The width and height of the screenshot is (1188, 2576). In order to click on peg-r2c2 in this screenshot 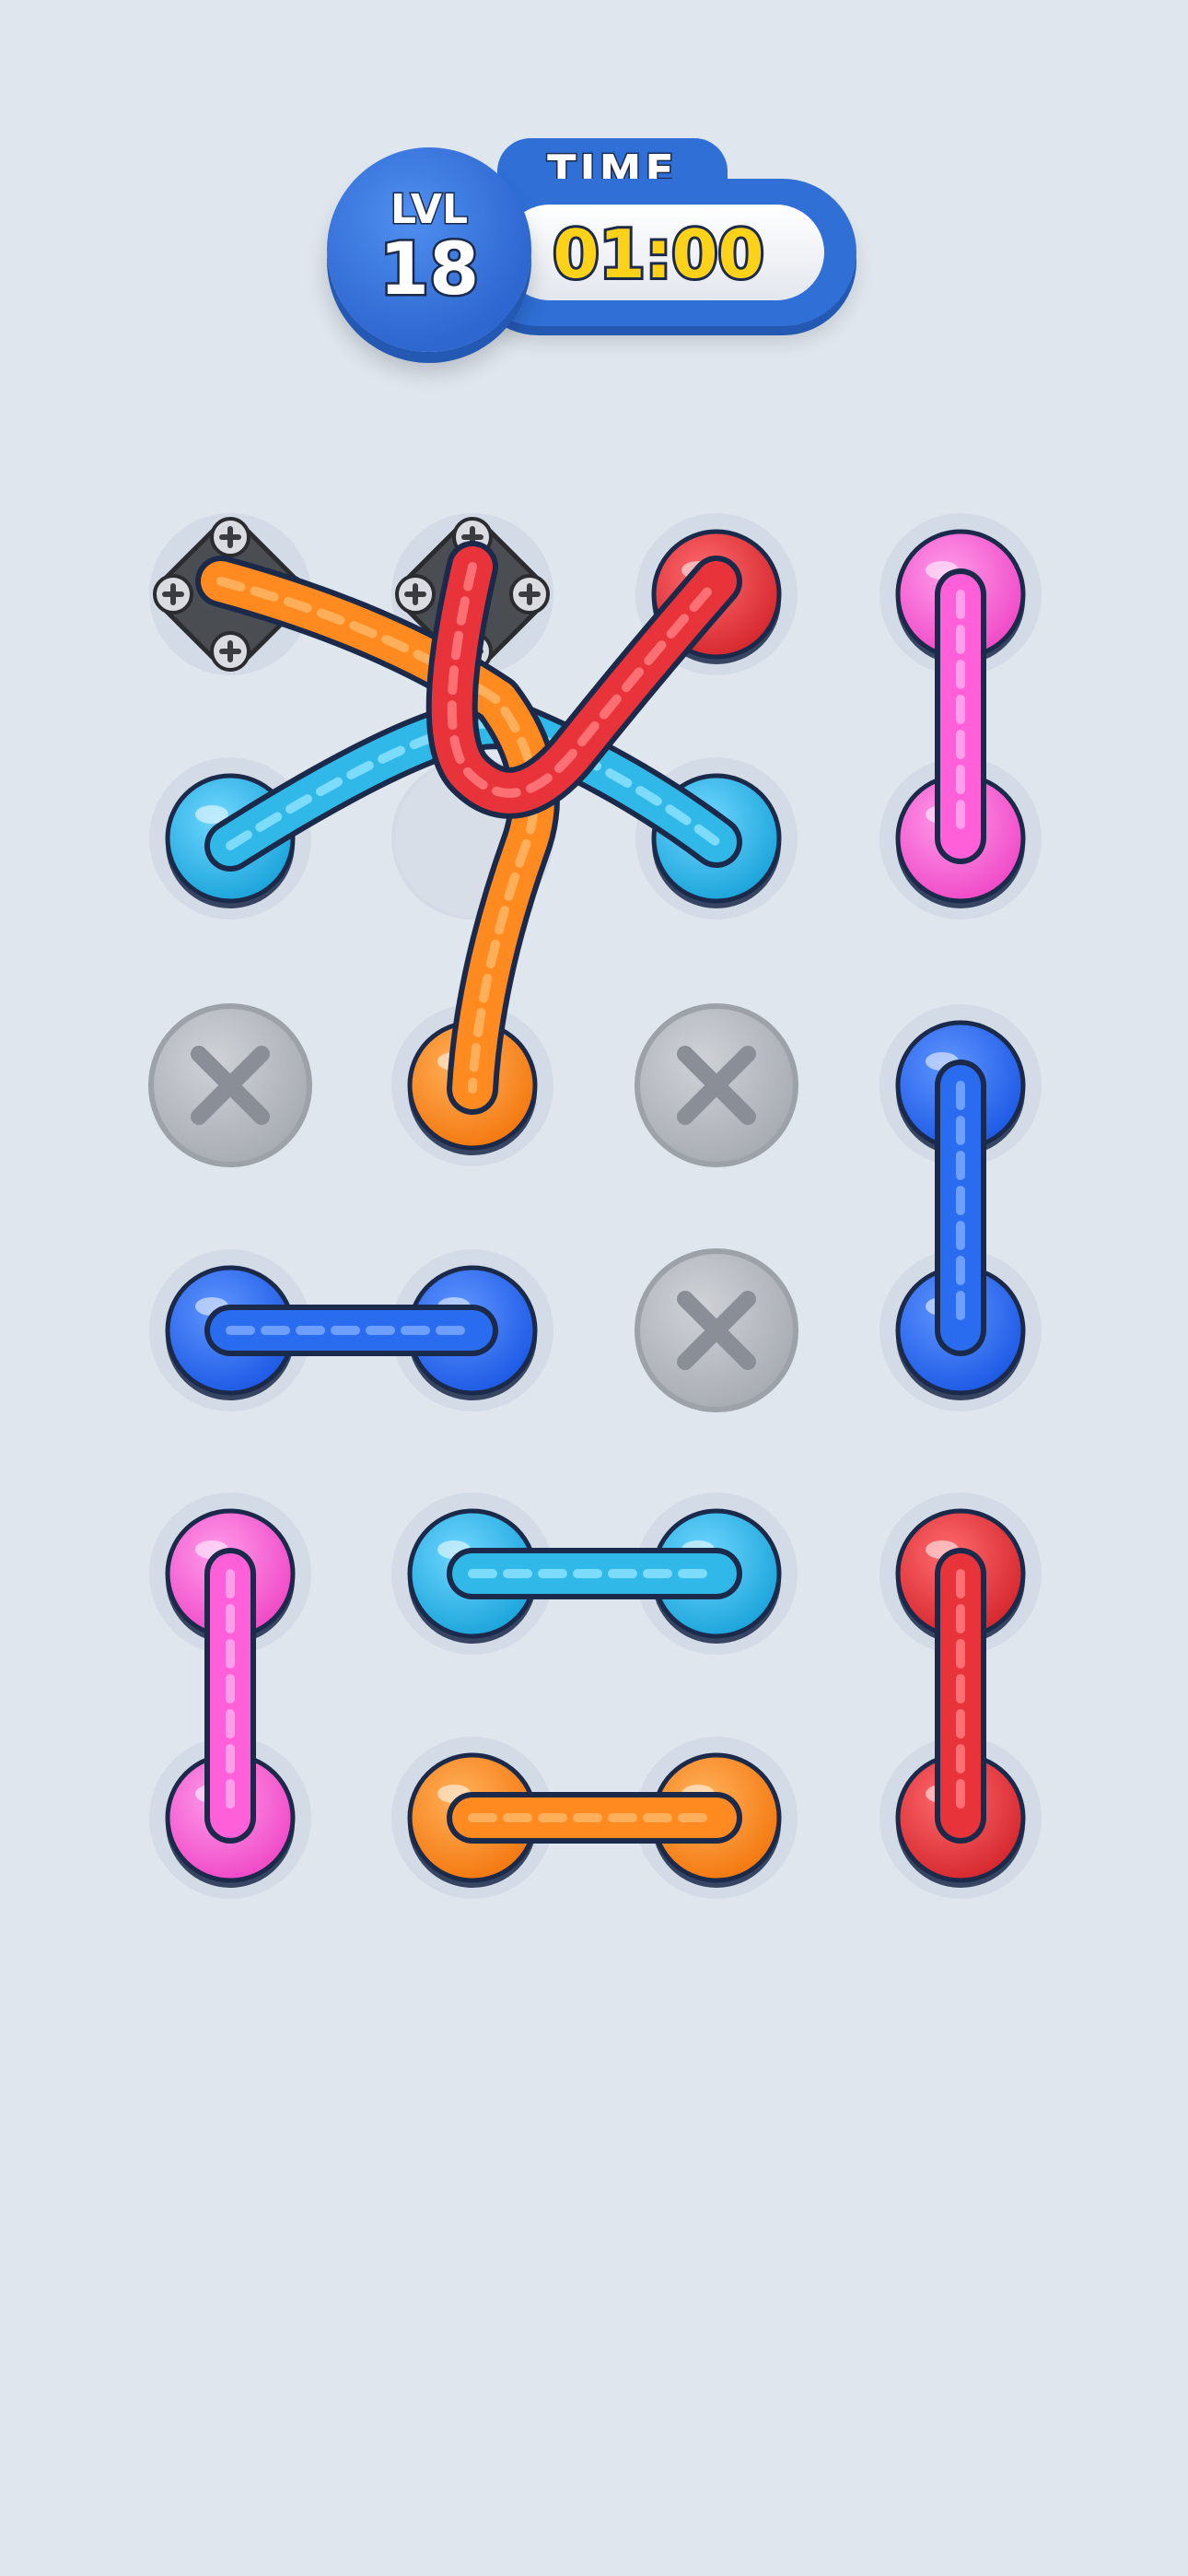, I will do `click(716, 1085)`.